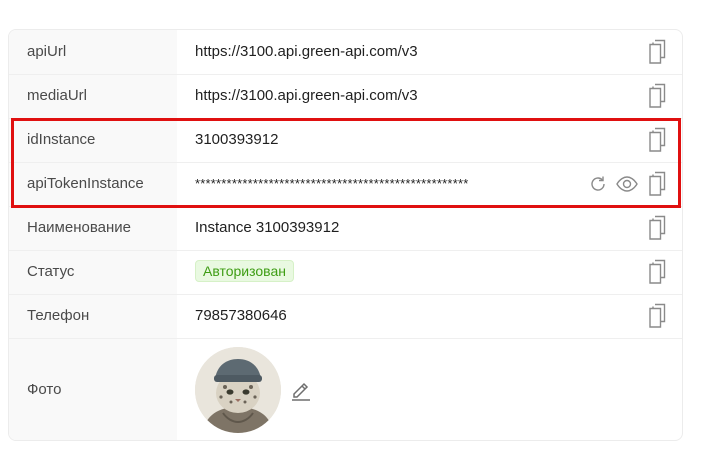 This screenshot has width=701, height=454. What do you see at coordinates (85, 183) in the screenshot?
I see `api-token-instance-label: apiTokenInstance` at bounding box center [85, 183].